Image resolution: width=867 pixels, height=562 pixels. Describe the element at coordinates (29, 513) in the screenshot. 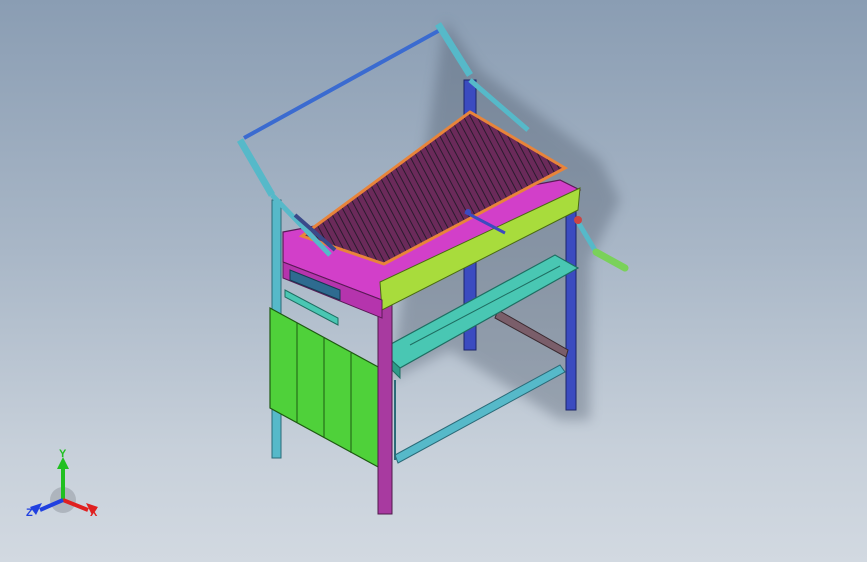

I see `z-axis-label: Z` at that location.